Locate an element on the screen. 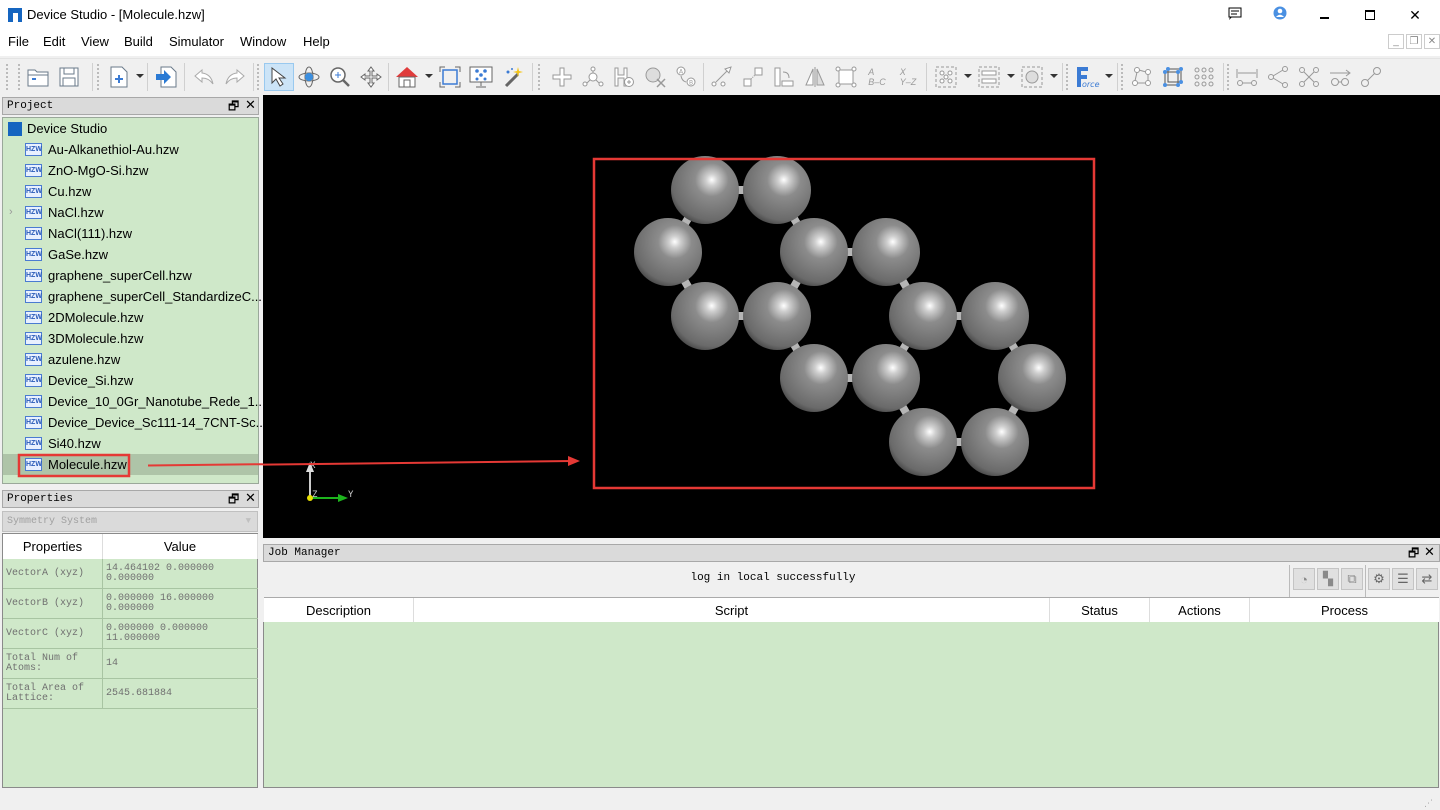 Image resolution: width=1440 pixels, height=810 pixels. draw-bond-icon is located at coordinates (722, 77).